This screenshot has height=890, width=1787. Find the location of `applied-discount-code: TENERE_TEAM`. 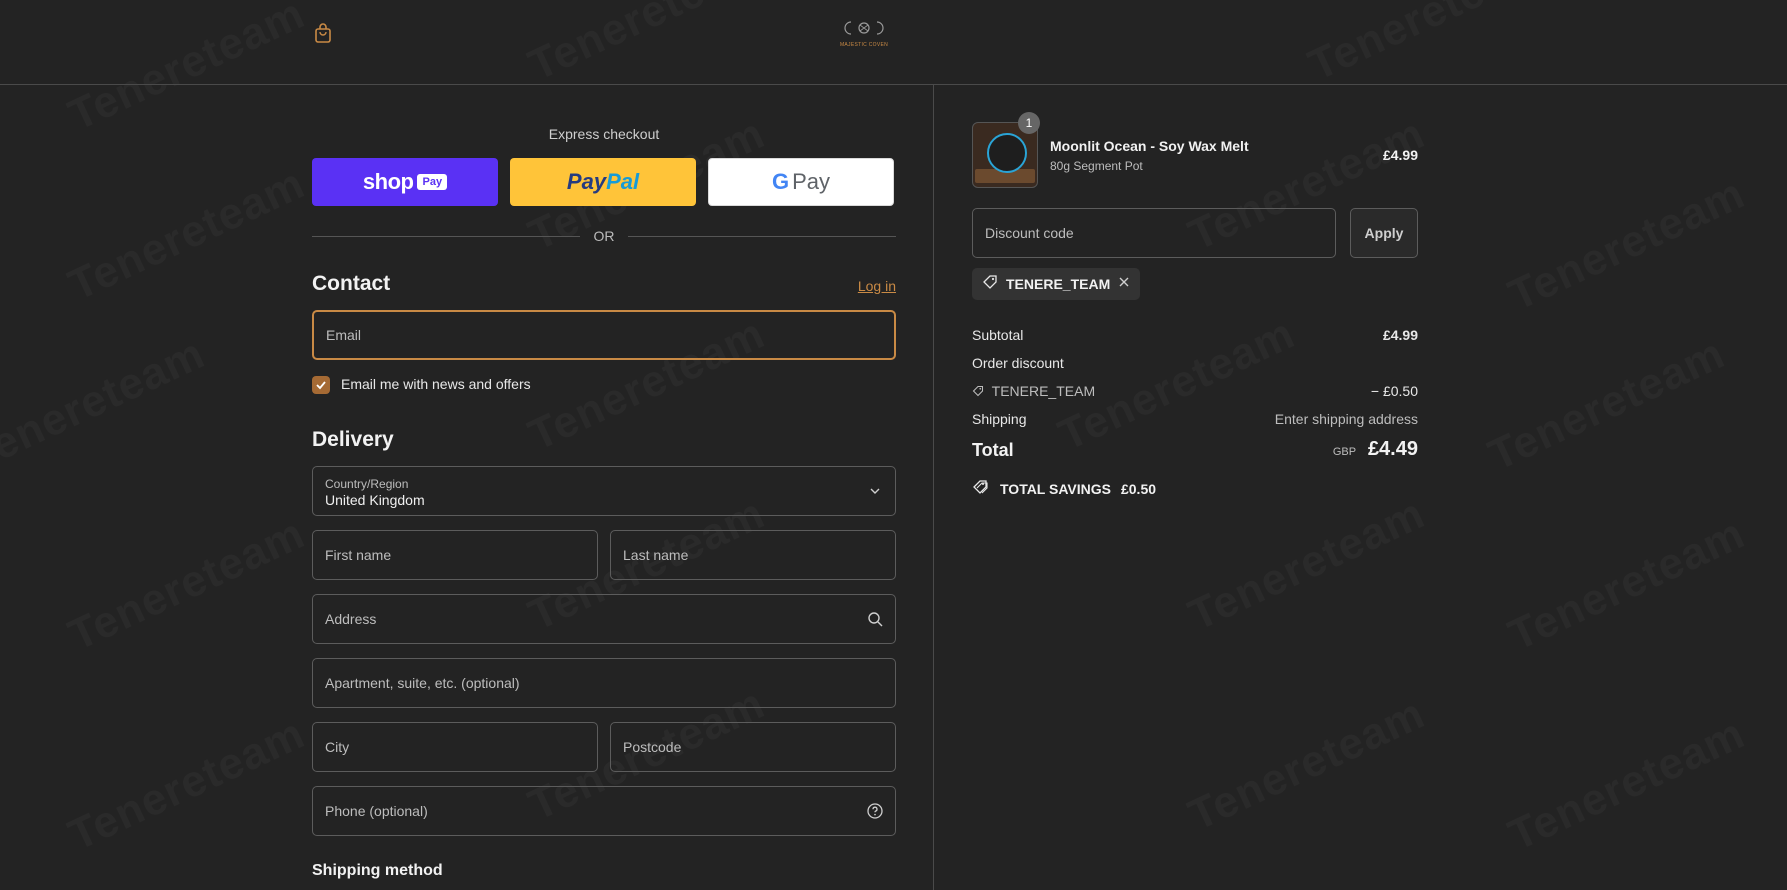

applied-discount-code: TENERE_TEAM is located at coordinates (1058, 284).